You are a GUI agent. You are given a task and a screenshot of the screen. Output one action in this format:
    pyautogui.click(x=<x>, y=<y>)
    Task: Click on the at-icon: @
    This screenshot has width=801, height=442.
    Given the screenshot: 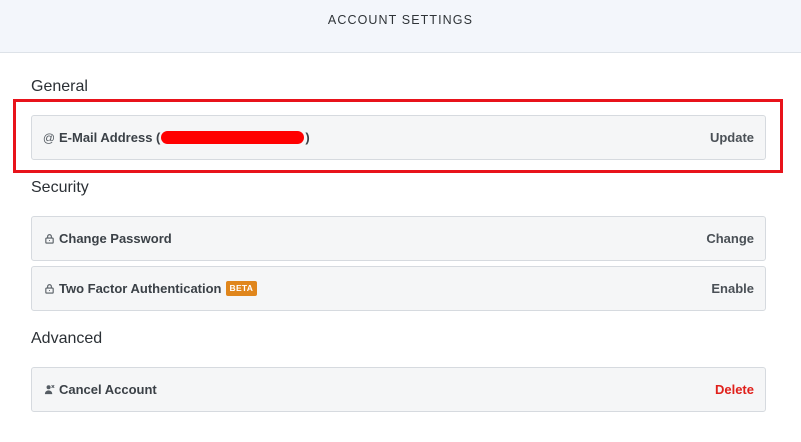 What is the action you would take?
    pyautogui.click(x=49, y=137)
    